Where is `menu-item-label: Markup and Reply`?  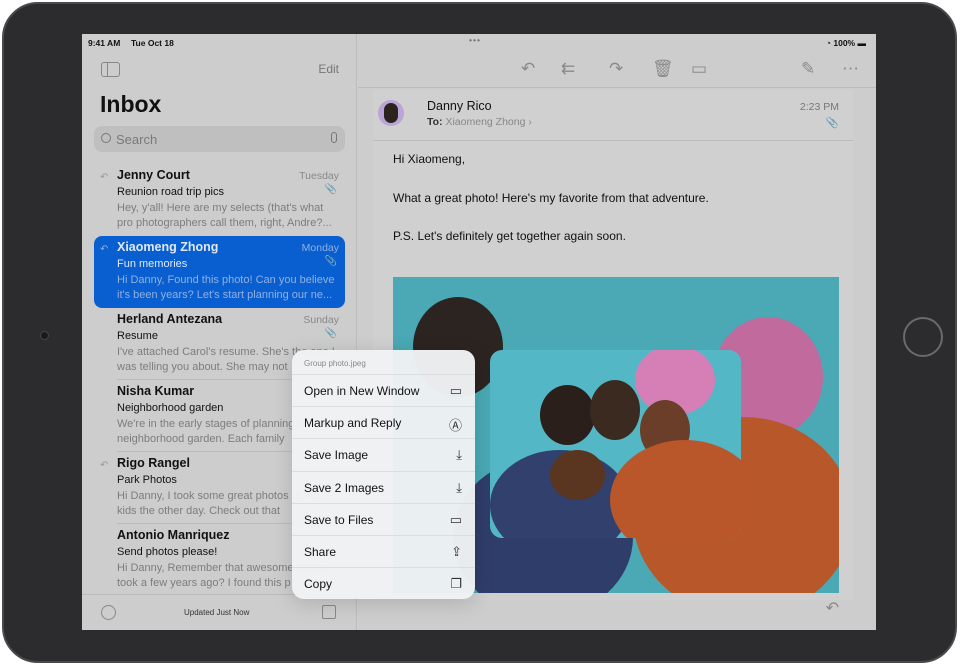
menu-item-label: Markup and Reply is located at coordinates (353, 423).